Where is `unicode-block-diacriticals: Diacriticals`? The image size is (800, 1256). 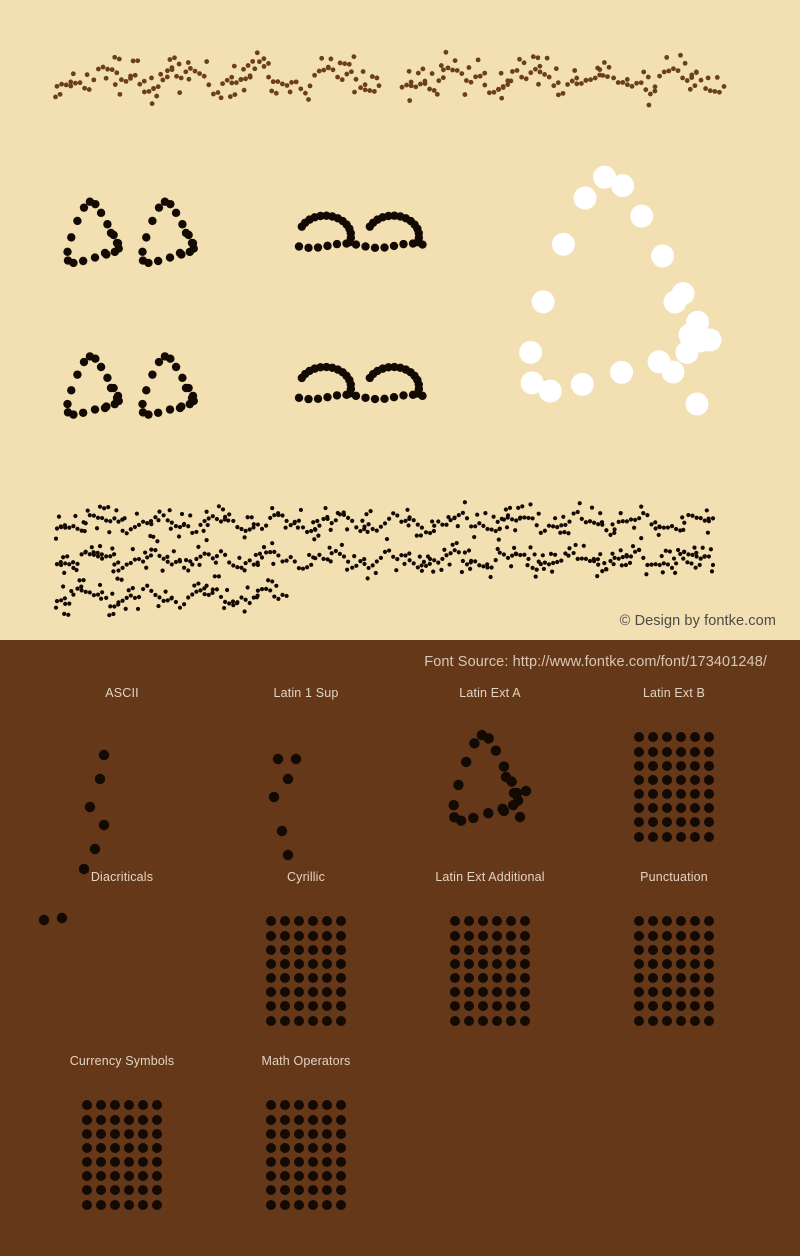 unicode-block-diacriticals: Diacriticals is located at coordinates (122, 960).